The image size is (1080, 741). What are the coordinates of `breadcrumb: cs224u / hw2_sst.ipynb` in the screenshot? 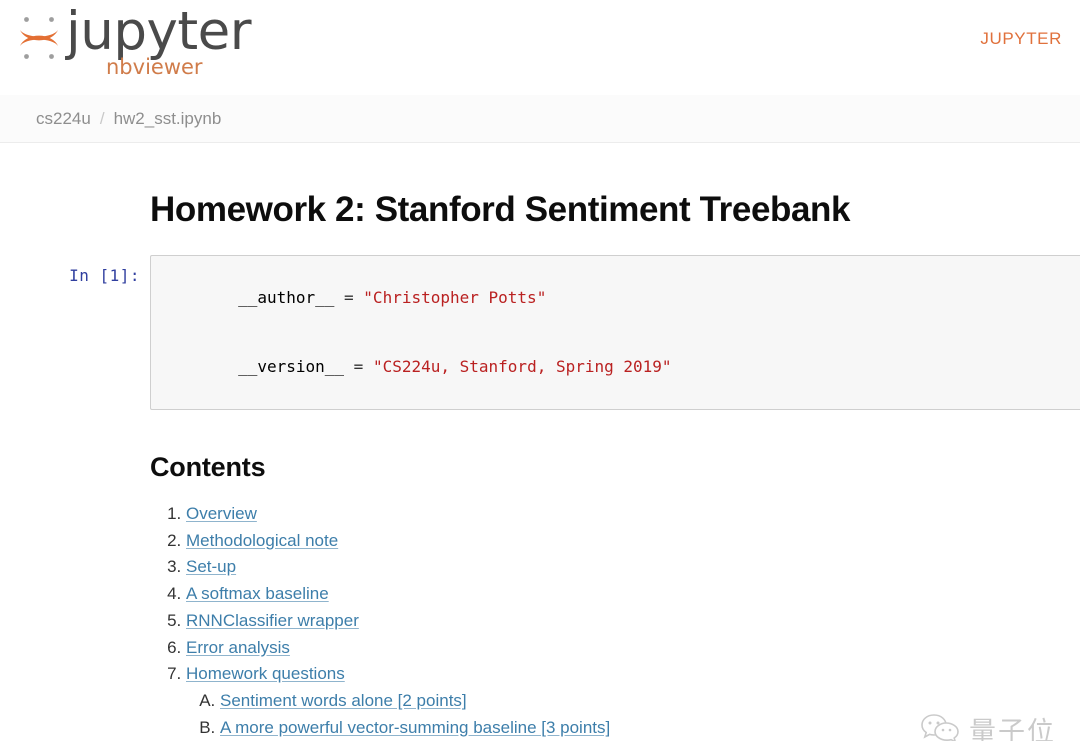 It's located at (128, 119).